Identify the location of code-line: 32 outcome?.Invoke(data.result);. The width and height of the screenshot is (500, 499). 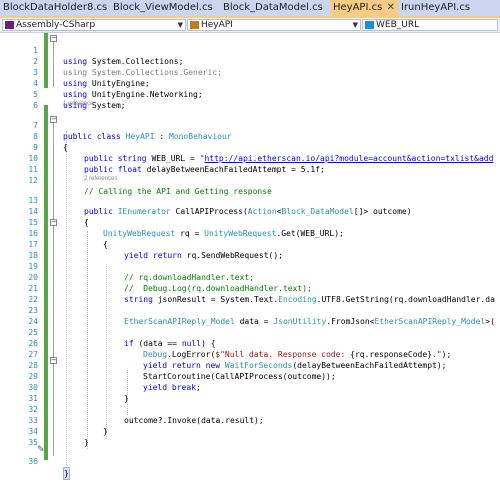
(250, 409).